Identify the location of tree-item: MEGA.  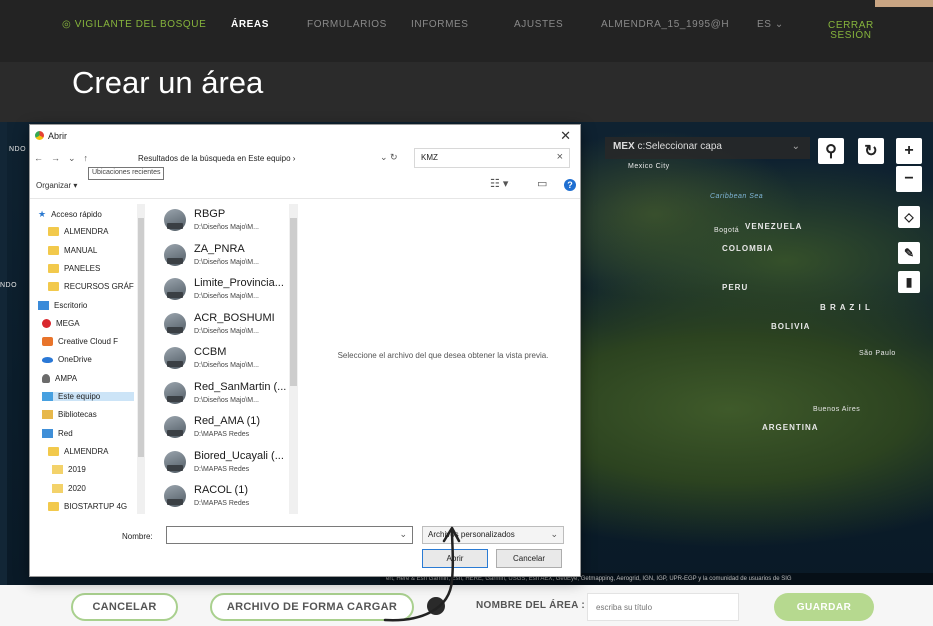
(61, 323).